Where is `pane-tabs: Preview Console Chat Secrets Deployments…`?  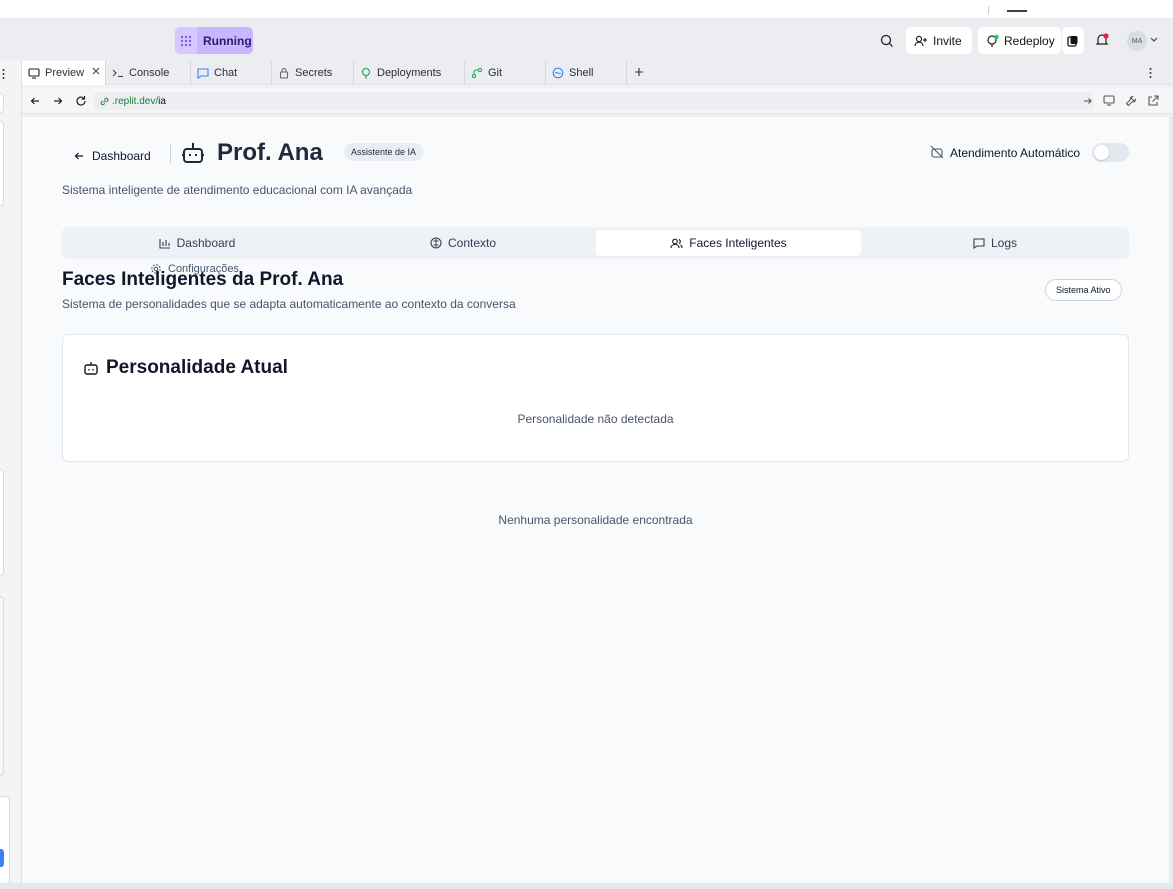
pane-tabs: Preview Console Chat Secrets Deployments… is located at coordinates (597, 73).